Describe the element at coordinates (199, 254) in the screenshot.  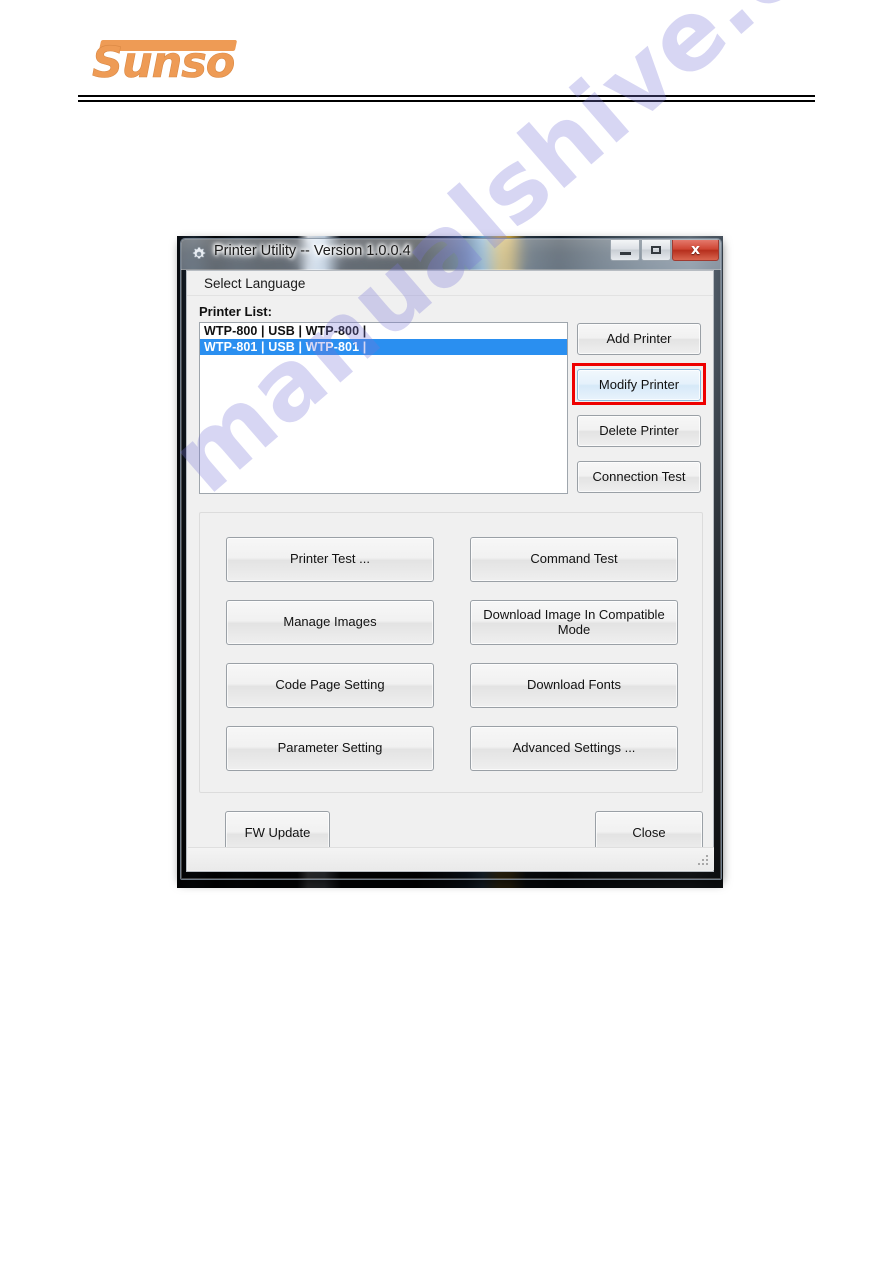
I see `gear-icon` at that location.